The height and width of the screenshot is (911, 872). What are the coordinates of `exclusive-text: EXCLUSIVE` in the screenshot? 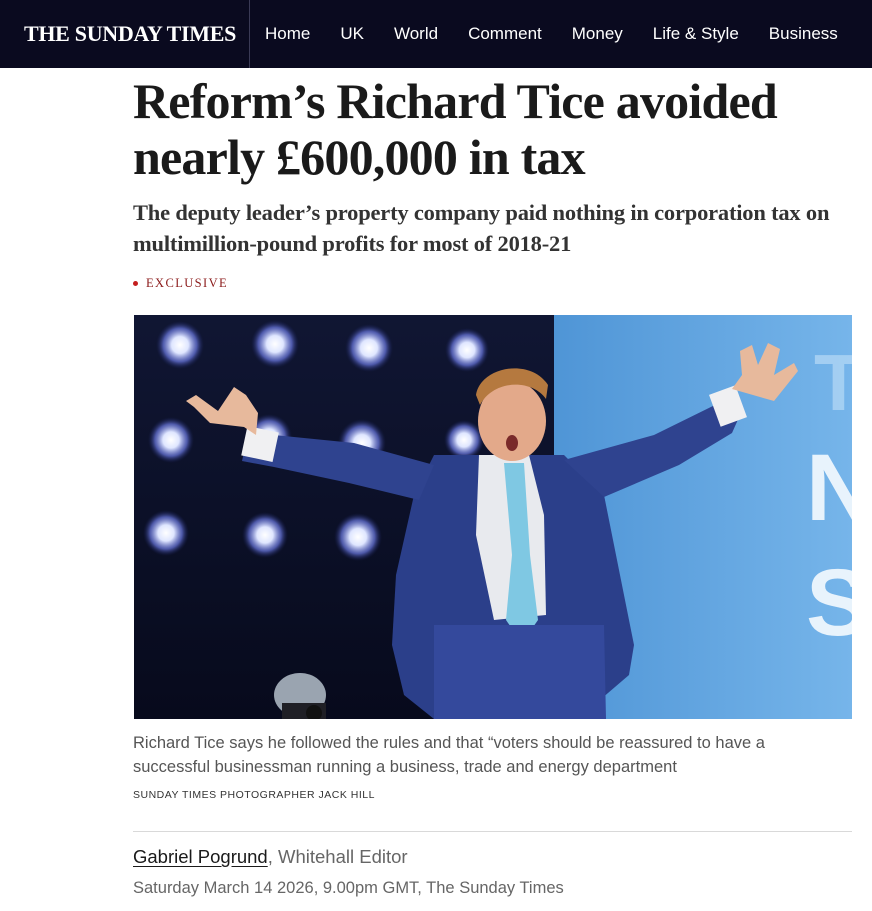 It's located at (187, 282).